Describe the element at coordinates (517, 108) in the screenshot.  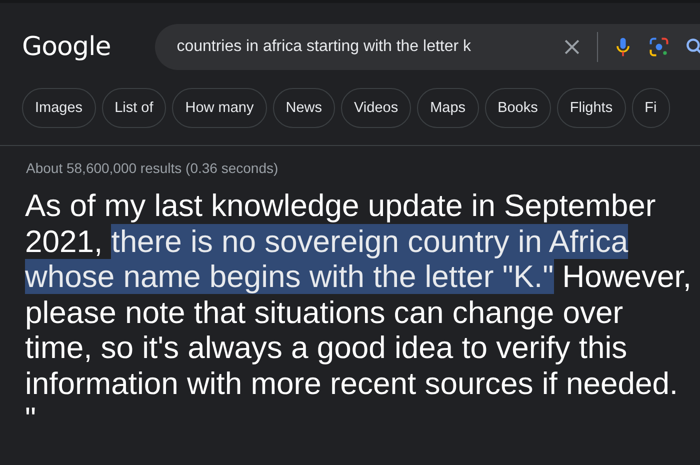
I see `filter-chip: Books` at that location.